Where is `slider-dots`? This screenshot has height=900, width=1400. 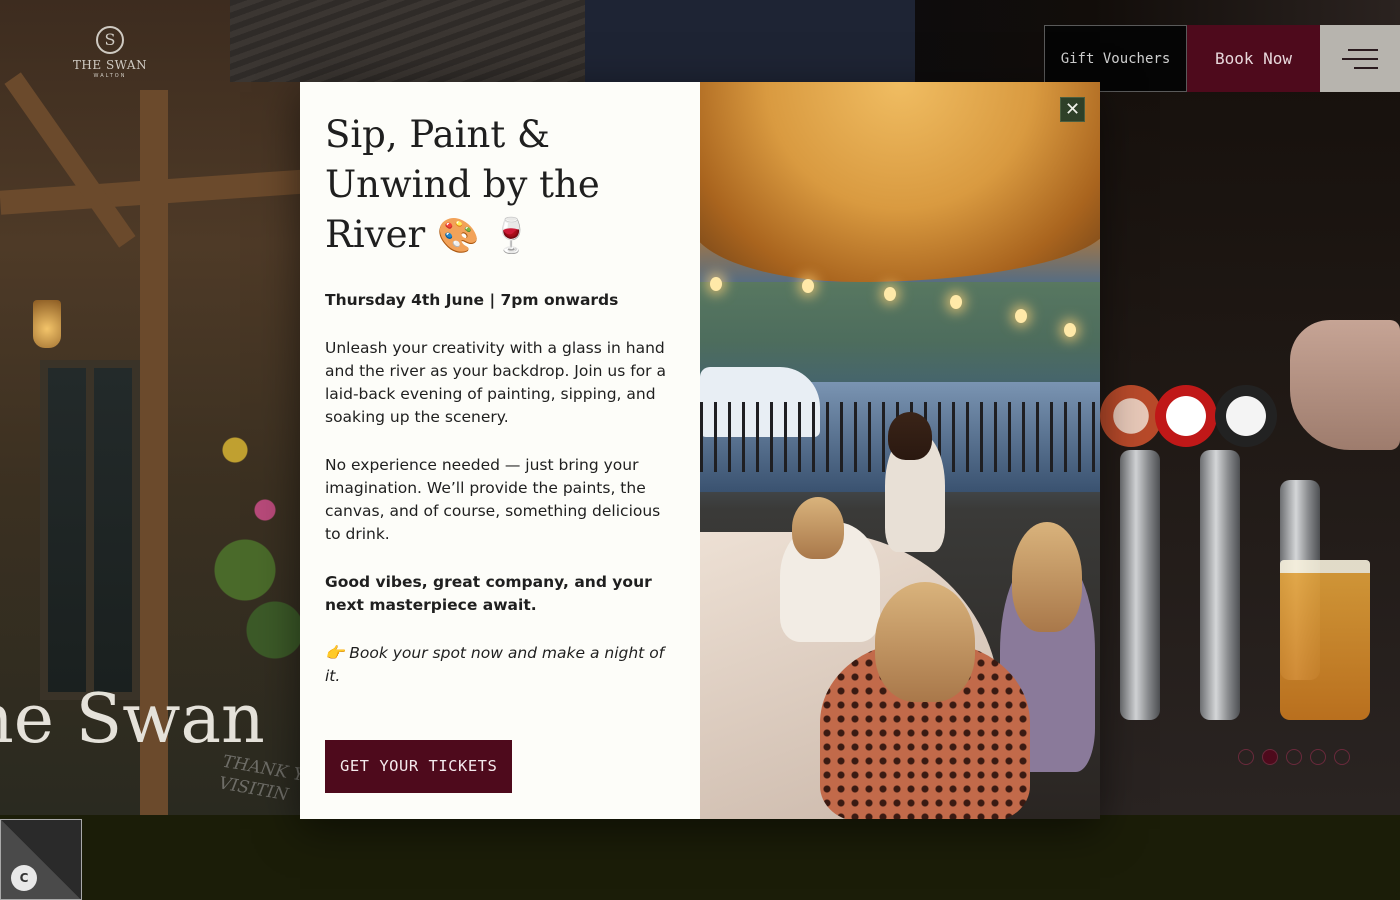
slider-dots is located at coordinates (1294, 757).